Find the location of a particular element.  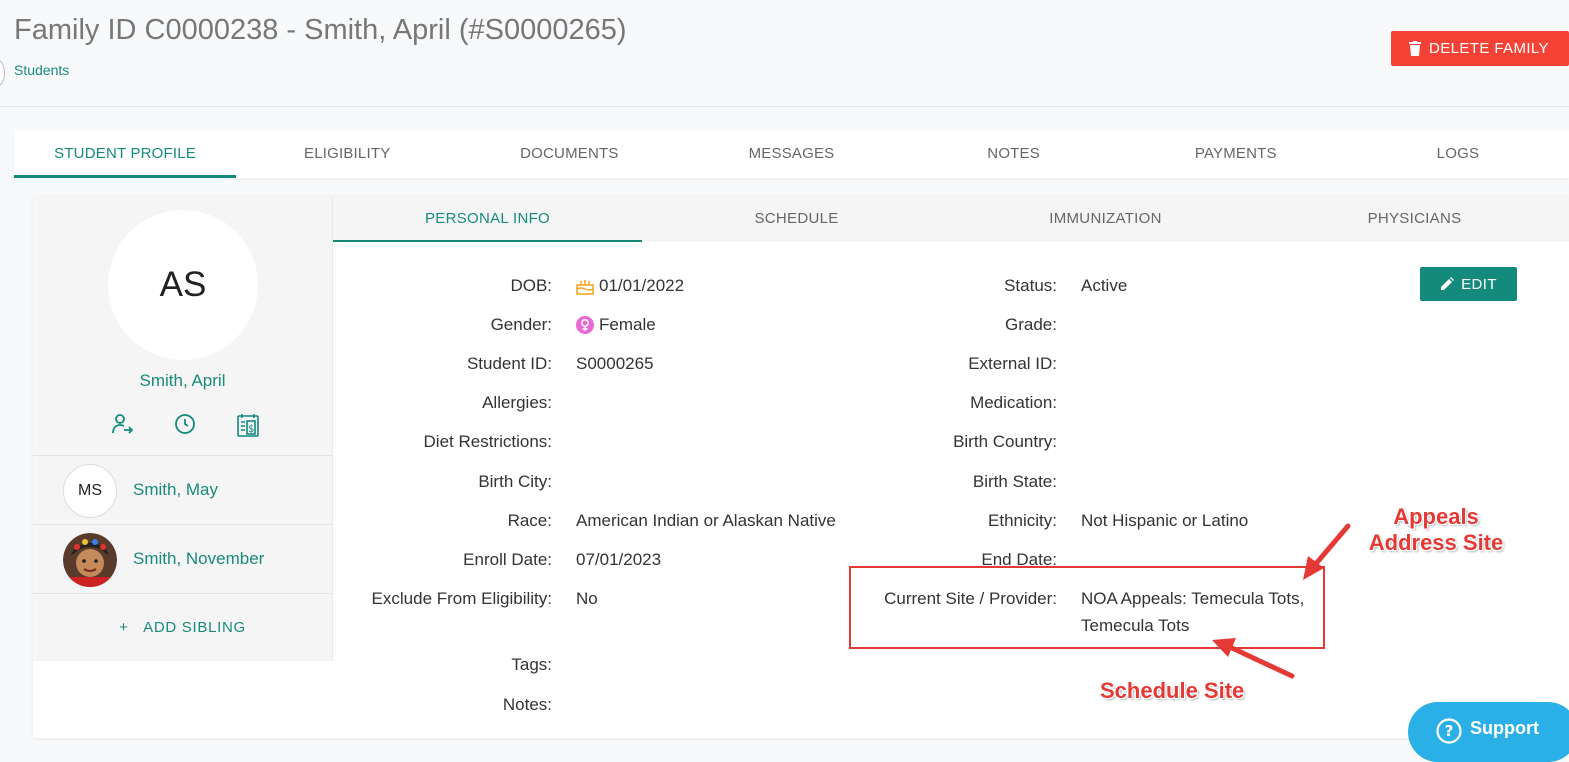

tab-documents: DOCUMENTS is located at coordinates (569, 154).